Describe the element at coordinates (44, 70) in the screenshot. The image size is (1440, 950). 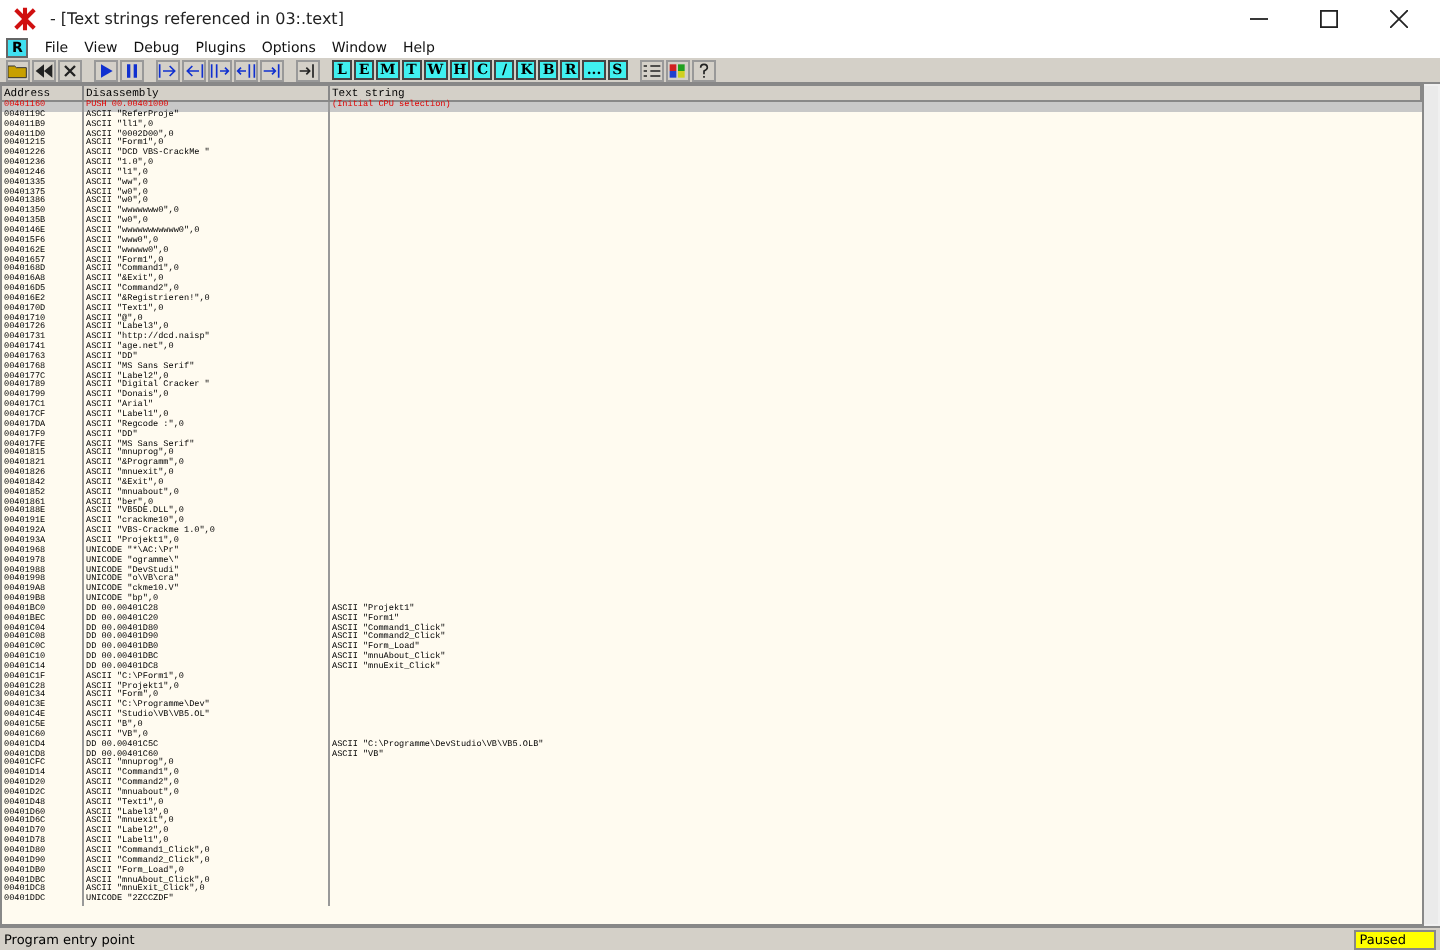
I see `rewind-icon` at that location.